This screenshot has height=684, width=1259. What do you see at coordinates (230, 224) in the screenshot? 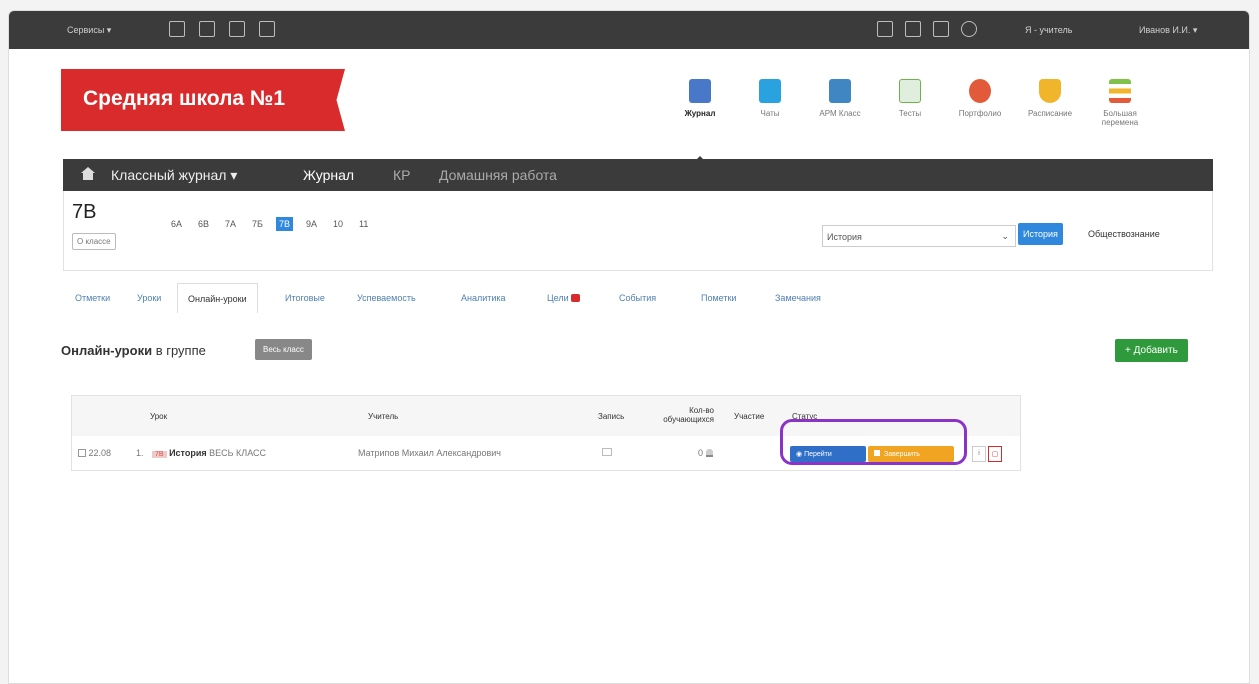
I see `class-item: 7А` at bounding box center [230, 224].